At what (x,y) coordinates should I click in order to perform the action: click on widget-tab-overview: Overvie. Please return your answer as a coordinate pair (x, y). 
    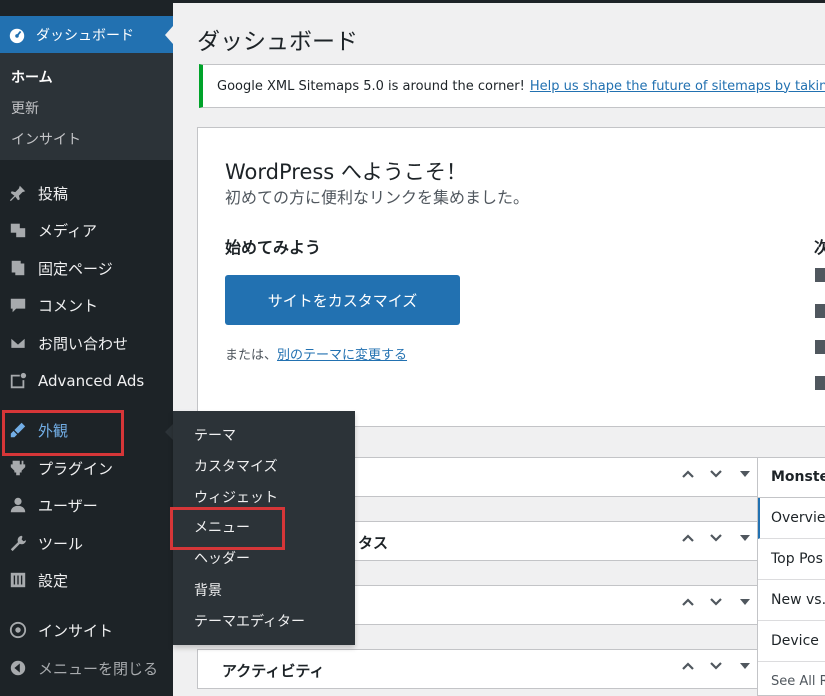
    Looking at the image, I should click on (791, 518).